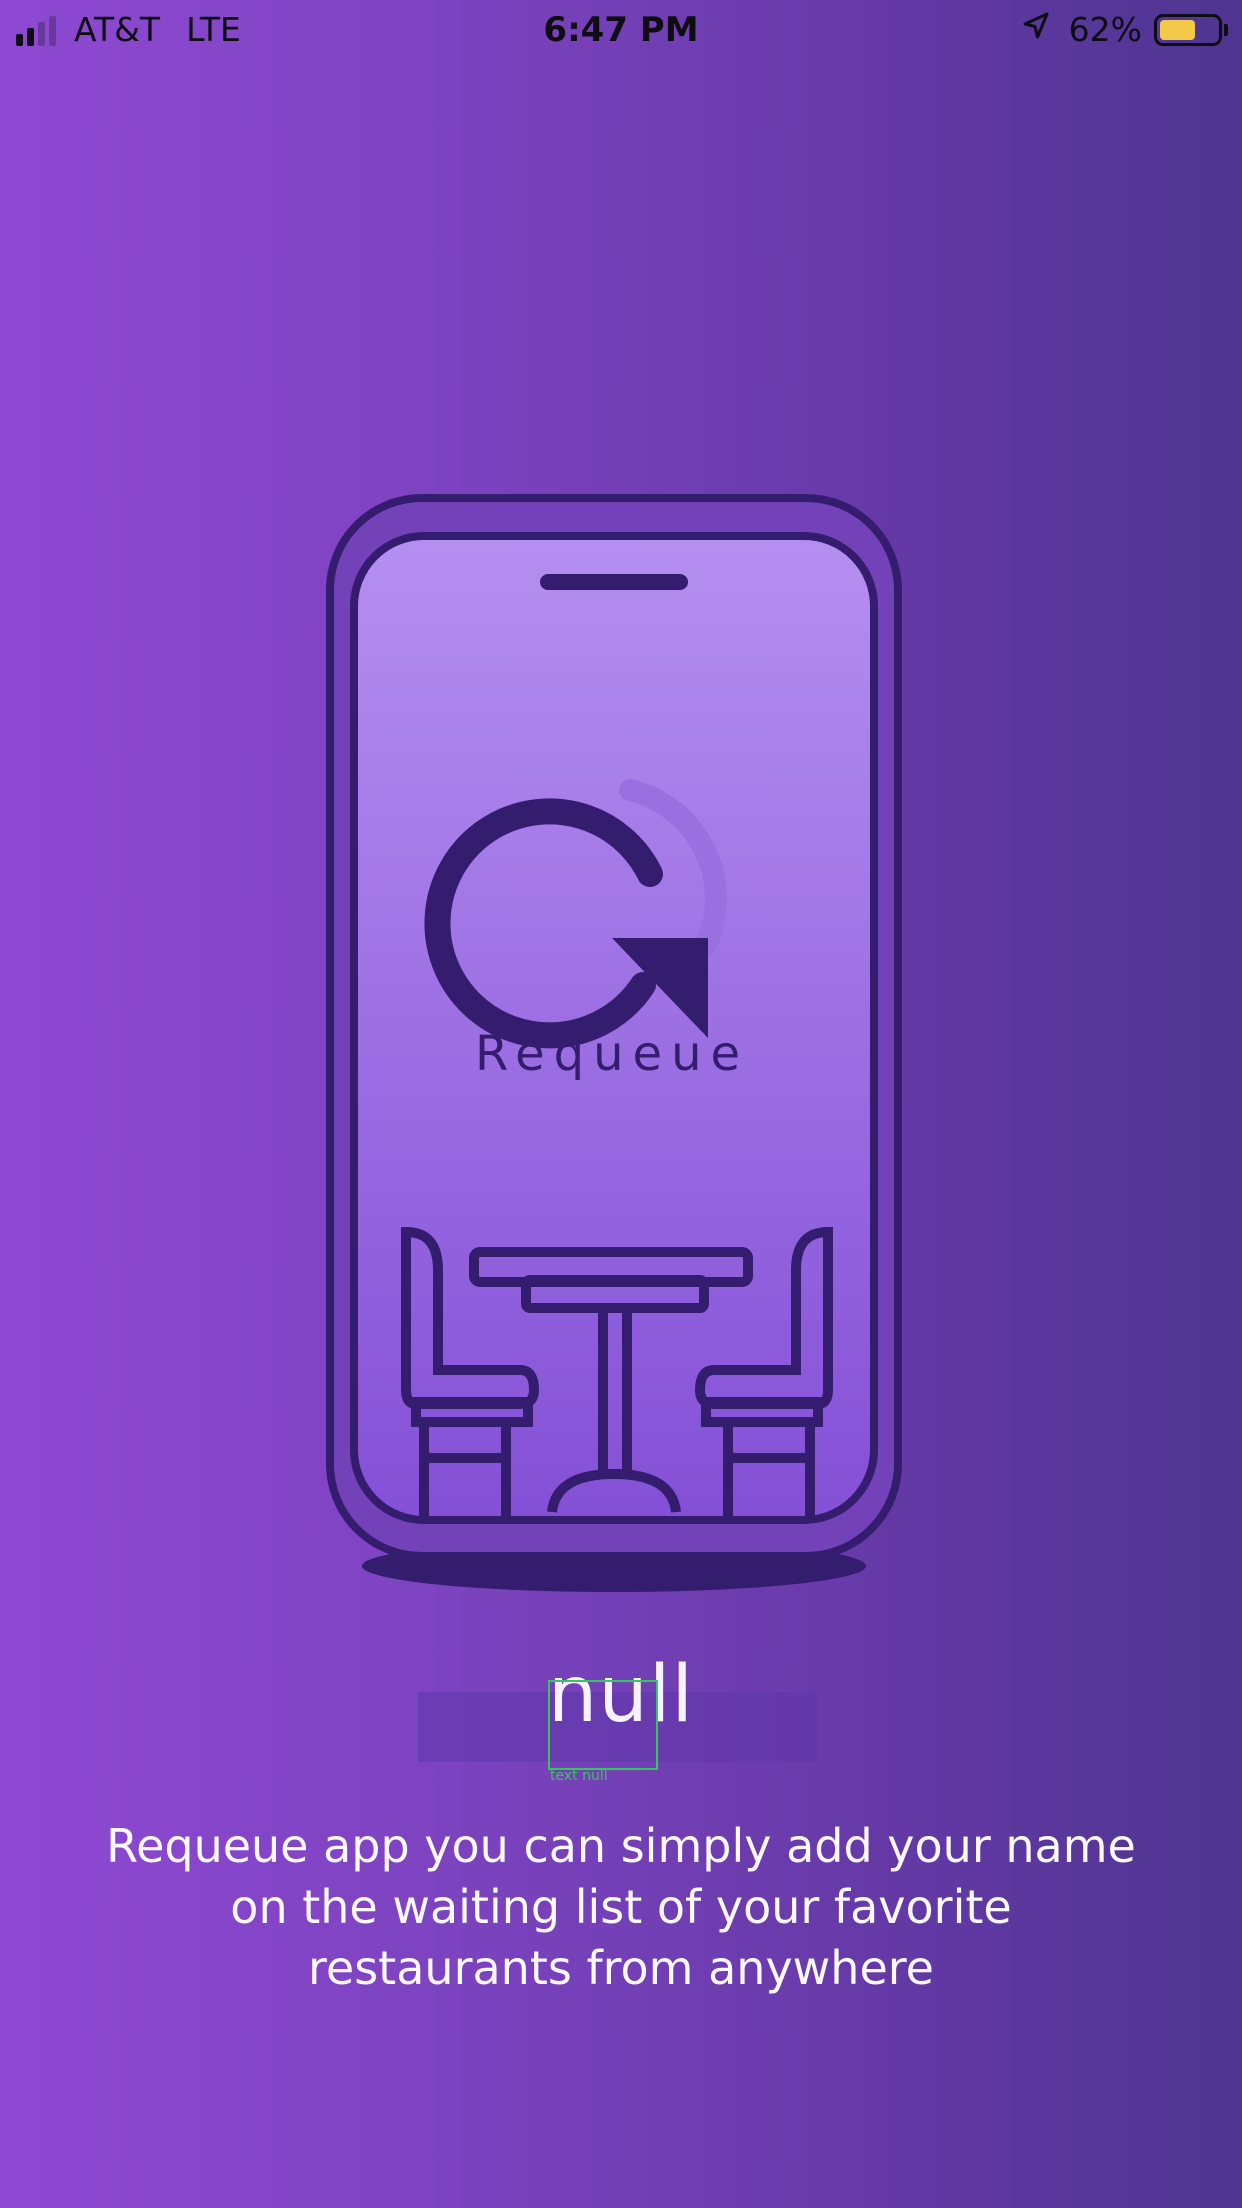 The height and width of the screenshot is (2208, 1242). Describe the element at coordinates (621, 31) in the screenshot. I see `status-bar: AT&T LTE 6:47 PM 62%` at that location.